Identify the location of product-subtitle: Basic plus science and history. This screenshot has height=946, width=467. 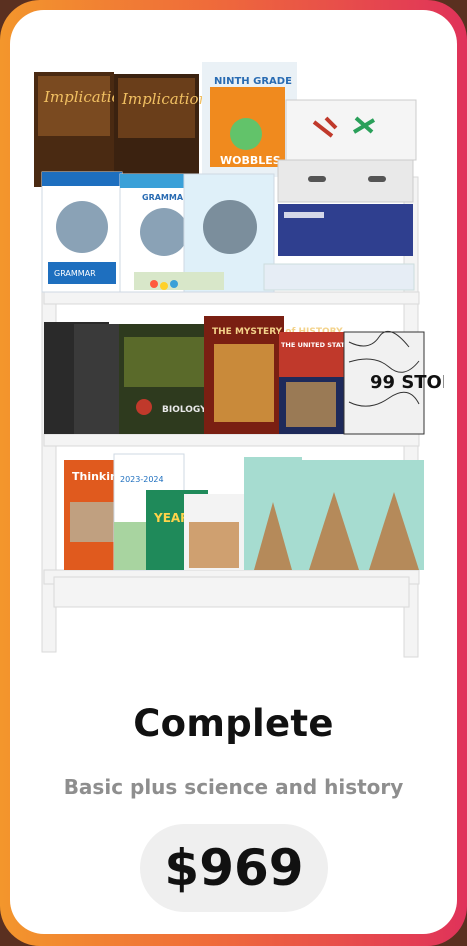
(233, 787).